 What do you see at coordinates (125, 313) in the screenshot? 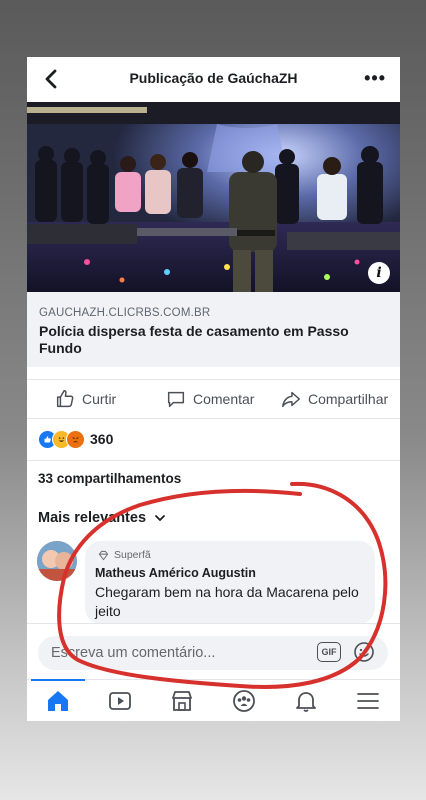
I see `link-domain: GAUCHAZH.CLICRBS.COM.BR` at bounding box center [125, 313].